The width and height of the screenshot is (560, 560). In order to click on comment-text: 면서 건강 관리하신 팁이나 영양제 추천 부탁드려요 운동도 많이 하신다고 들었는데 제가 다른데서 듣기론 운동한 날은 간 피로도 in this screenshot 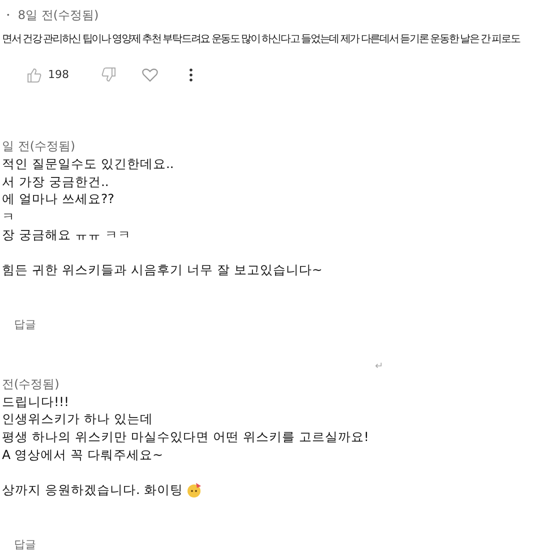, I will do `click(262, 39)`.